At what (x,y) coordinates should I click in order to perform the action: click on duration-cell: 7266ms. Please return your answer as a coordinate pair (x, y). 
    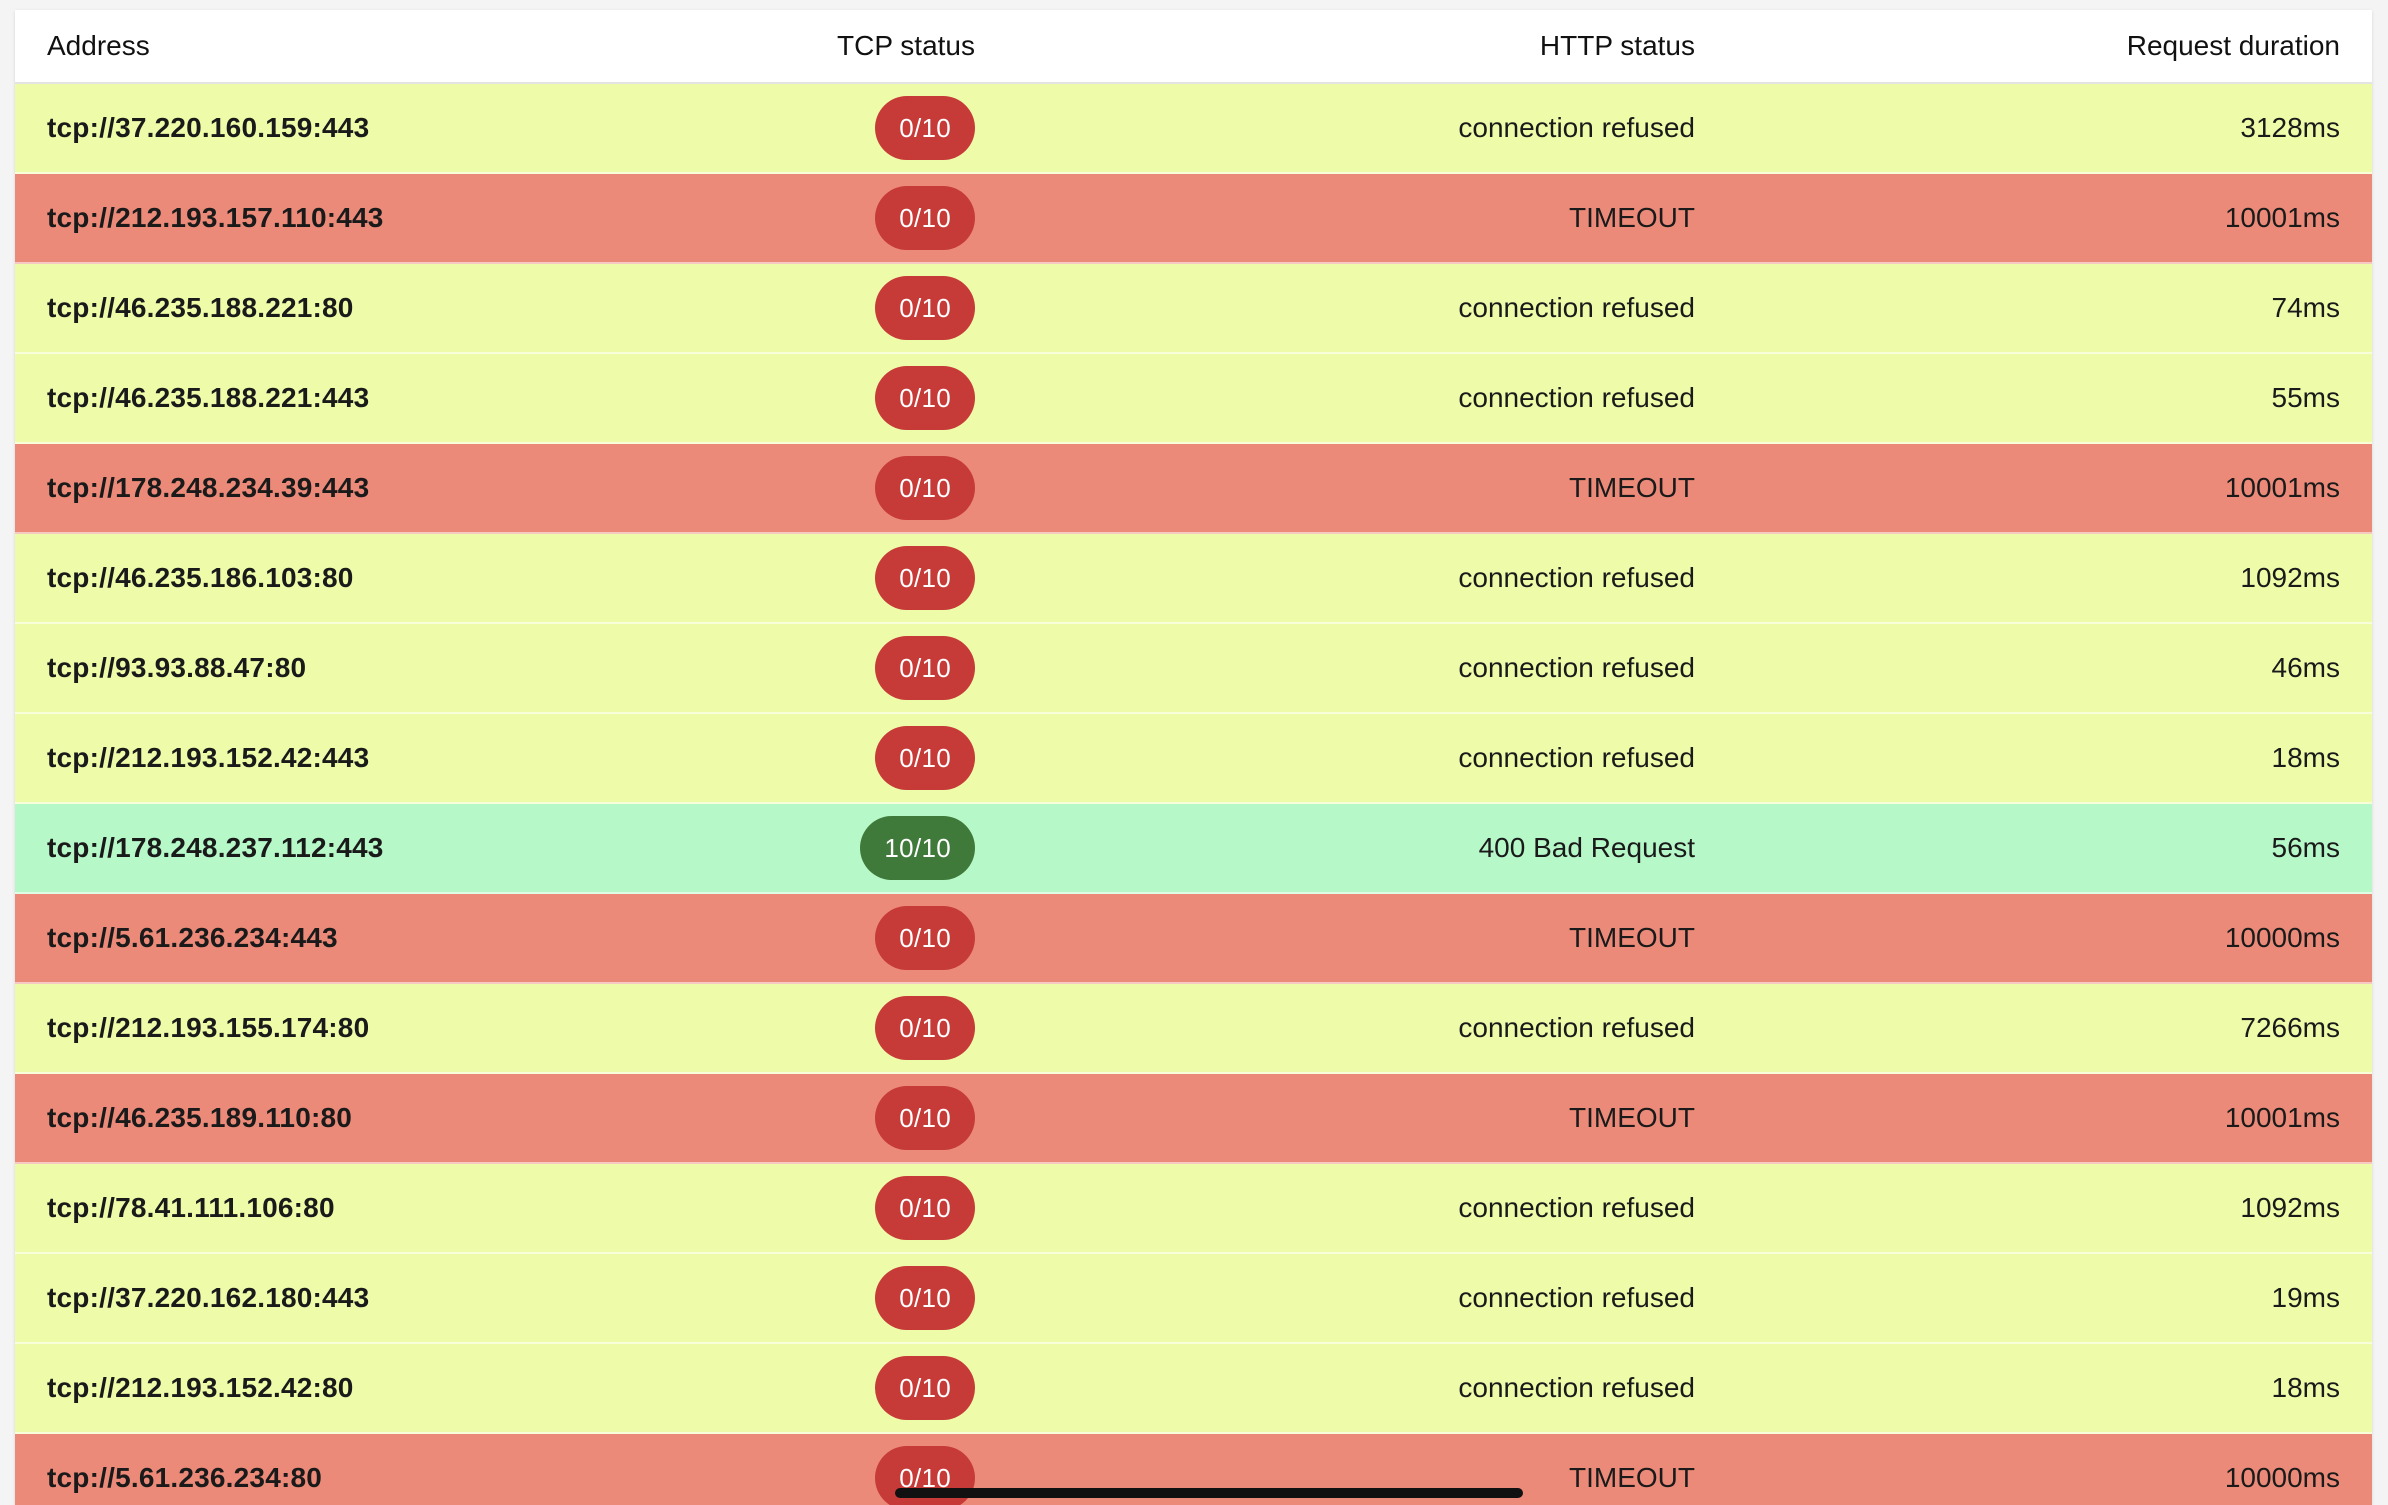
    Looking at the image, I should click on (2290, 1027).